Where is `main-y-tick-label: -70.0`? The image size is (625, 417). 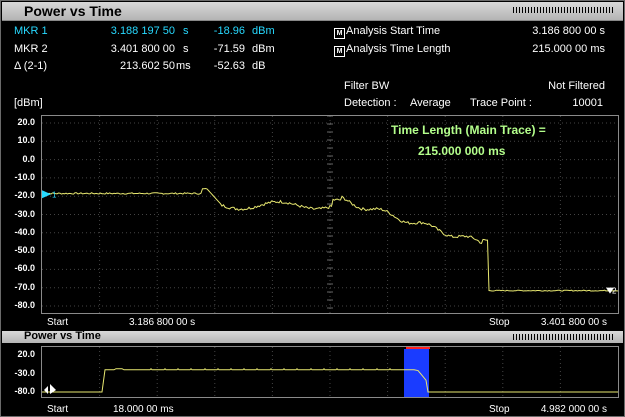 main-y-tick-label: -70.0 is located at coordinates (24, 286).